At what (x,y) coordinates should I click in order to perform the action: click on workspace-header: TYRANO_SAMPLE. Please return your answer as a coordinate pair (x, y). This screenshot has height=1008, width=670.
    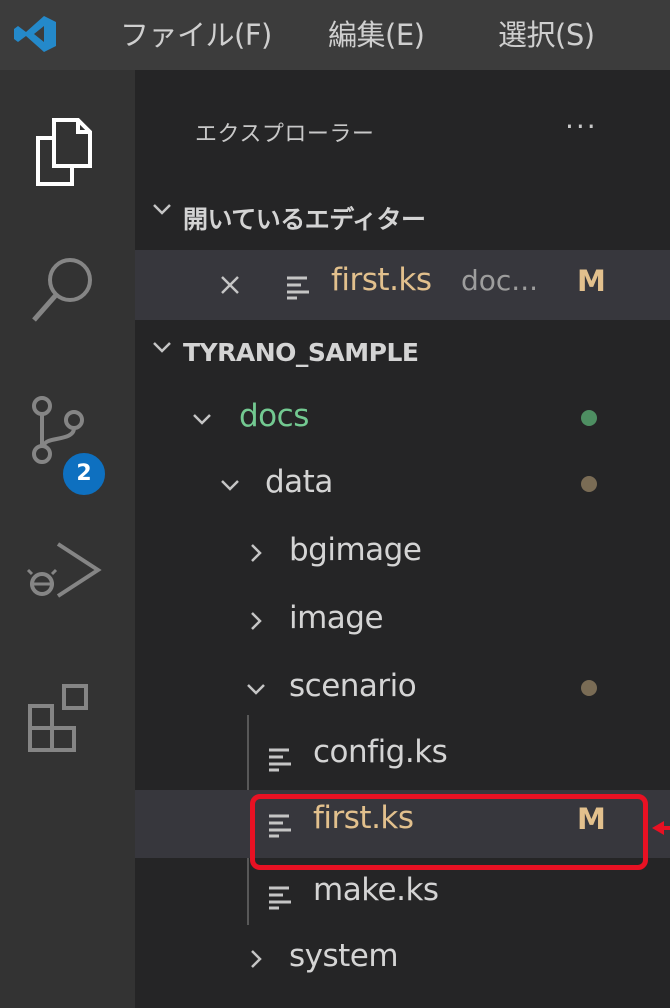
    Looking at the image, I should click on (402, 355).